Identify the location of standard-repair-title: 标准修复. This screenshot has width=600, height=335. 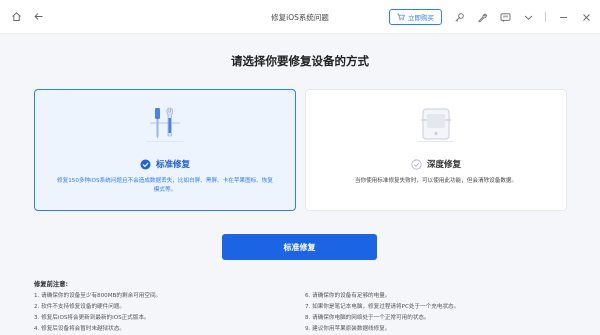
(172, 165).